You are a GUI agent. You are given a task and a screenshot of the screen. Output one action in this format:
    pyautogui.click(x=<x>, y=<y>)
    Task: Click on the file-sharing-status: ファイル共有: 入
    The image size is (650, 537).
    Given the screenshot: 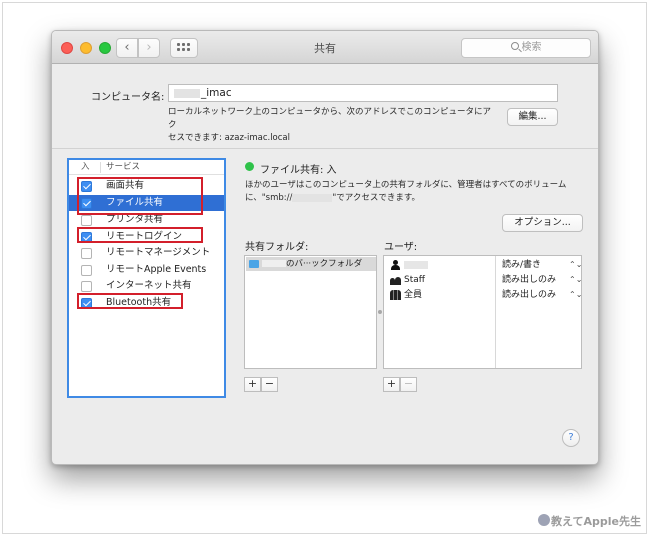 What is the action you would take?
    pyautogui.click(x=298, y=170)
    